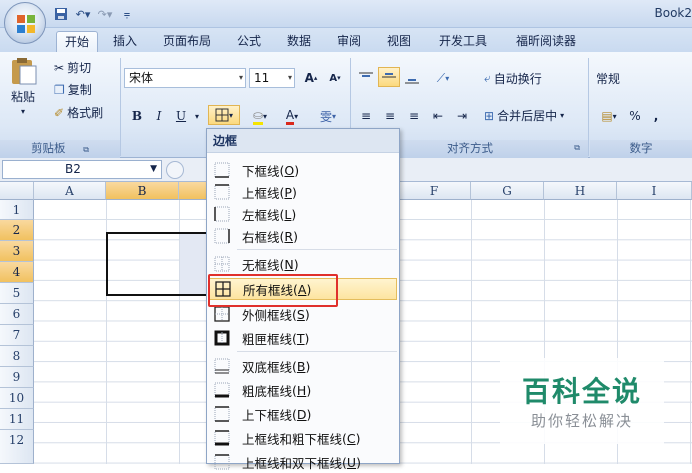 This screenshot has width=692, height=473. What do you see at coordinates (654, 191) in the screenshot?
I see `column-header: I` at bounding box center [654, 191].